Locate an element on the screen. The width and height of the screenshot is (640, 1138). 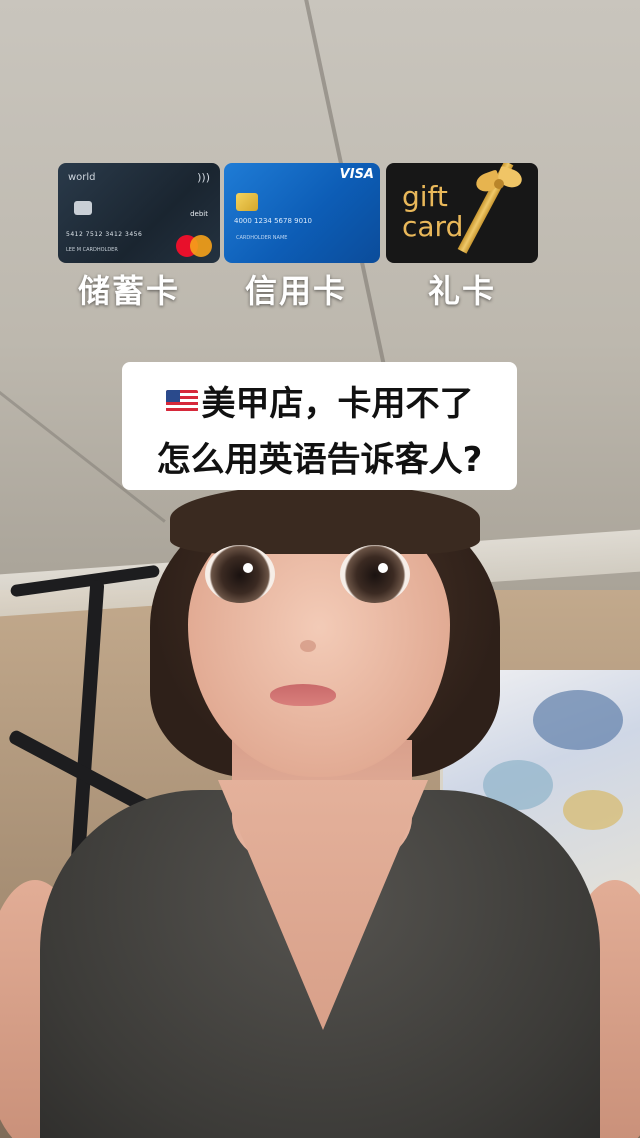
question-line-1: 美甲店，卡用不了 is located at coordinates (319, 400).